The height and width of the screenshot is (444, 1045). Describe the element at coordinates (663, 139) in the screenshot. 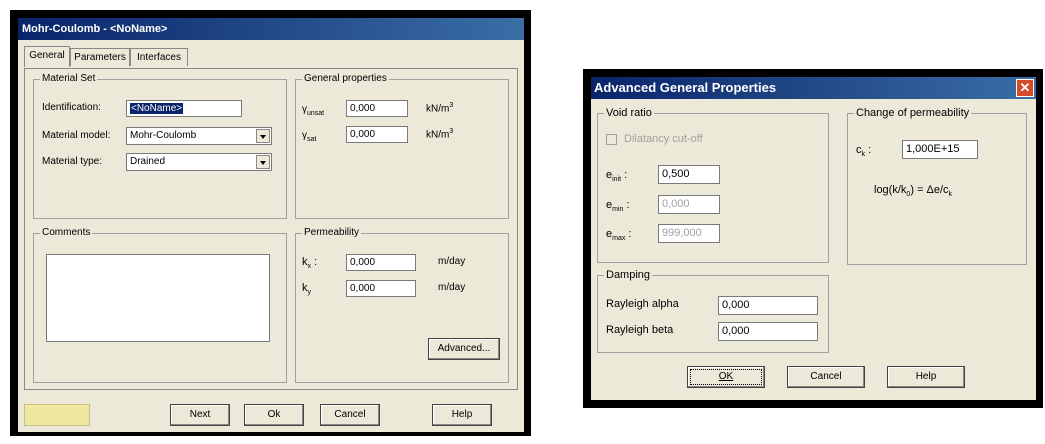

I see `dilatancy-label: Dilatancy cut-off` at that location.